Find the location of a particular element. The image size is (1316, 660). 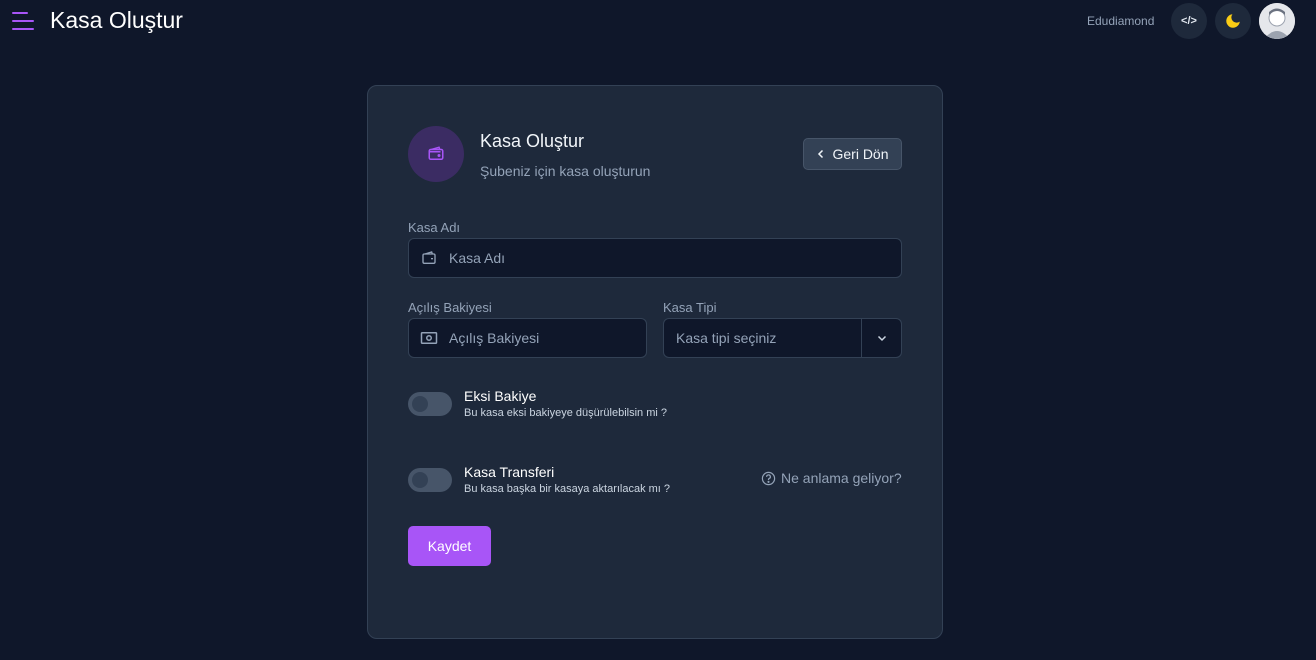

negative-balance-title: Eksi Bakiye is located at coordinates (500, 396).